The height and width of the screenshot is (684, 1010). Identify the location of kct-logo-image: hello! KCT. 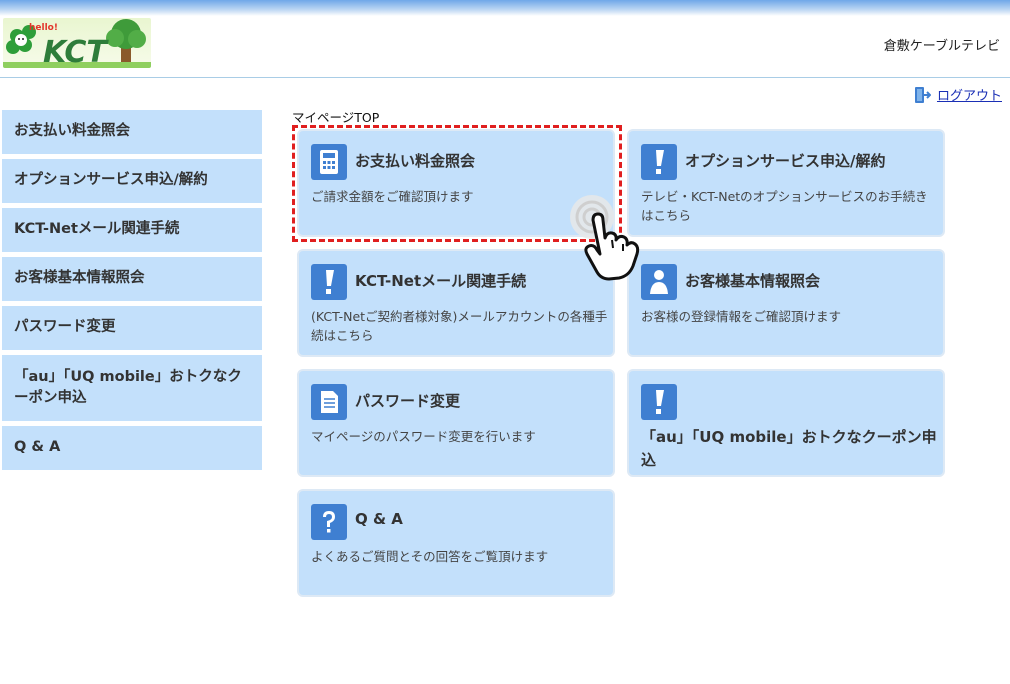
(77, 43).